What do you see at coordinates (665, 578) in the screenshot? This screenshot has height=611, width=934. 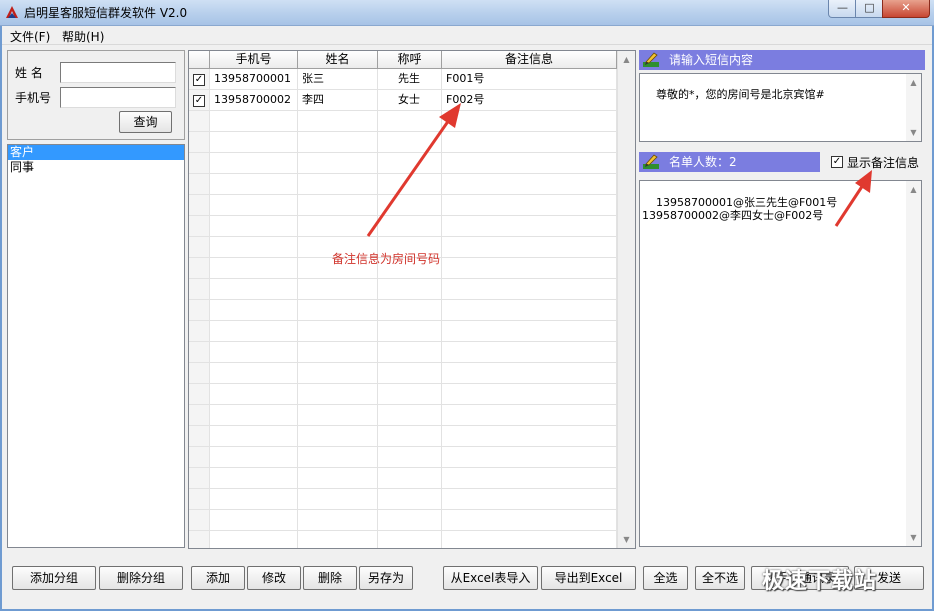 I see `select-all-button: 全选` at bounding box center [665, 578].